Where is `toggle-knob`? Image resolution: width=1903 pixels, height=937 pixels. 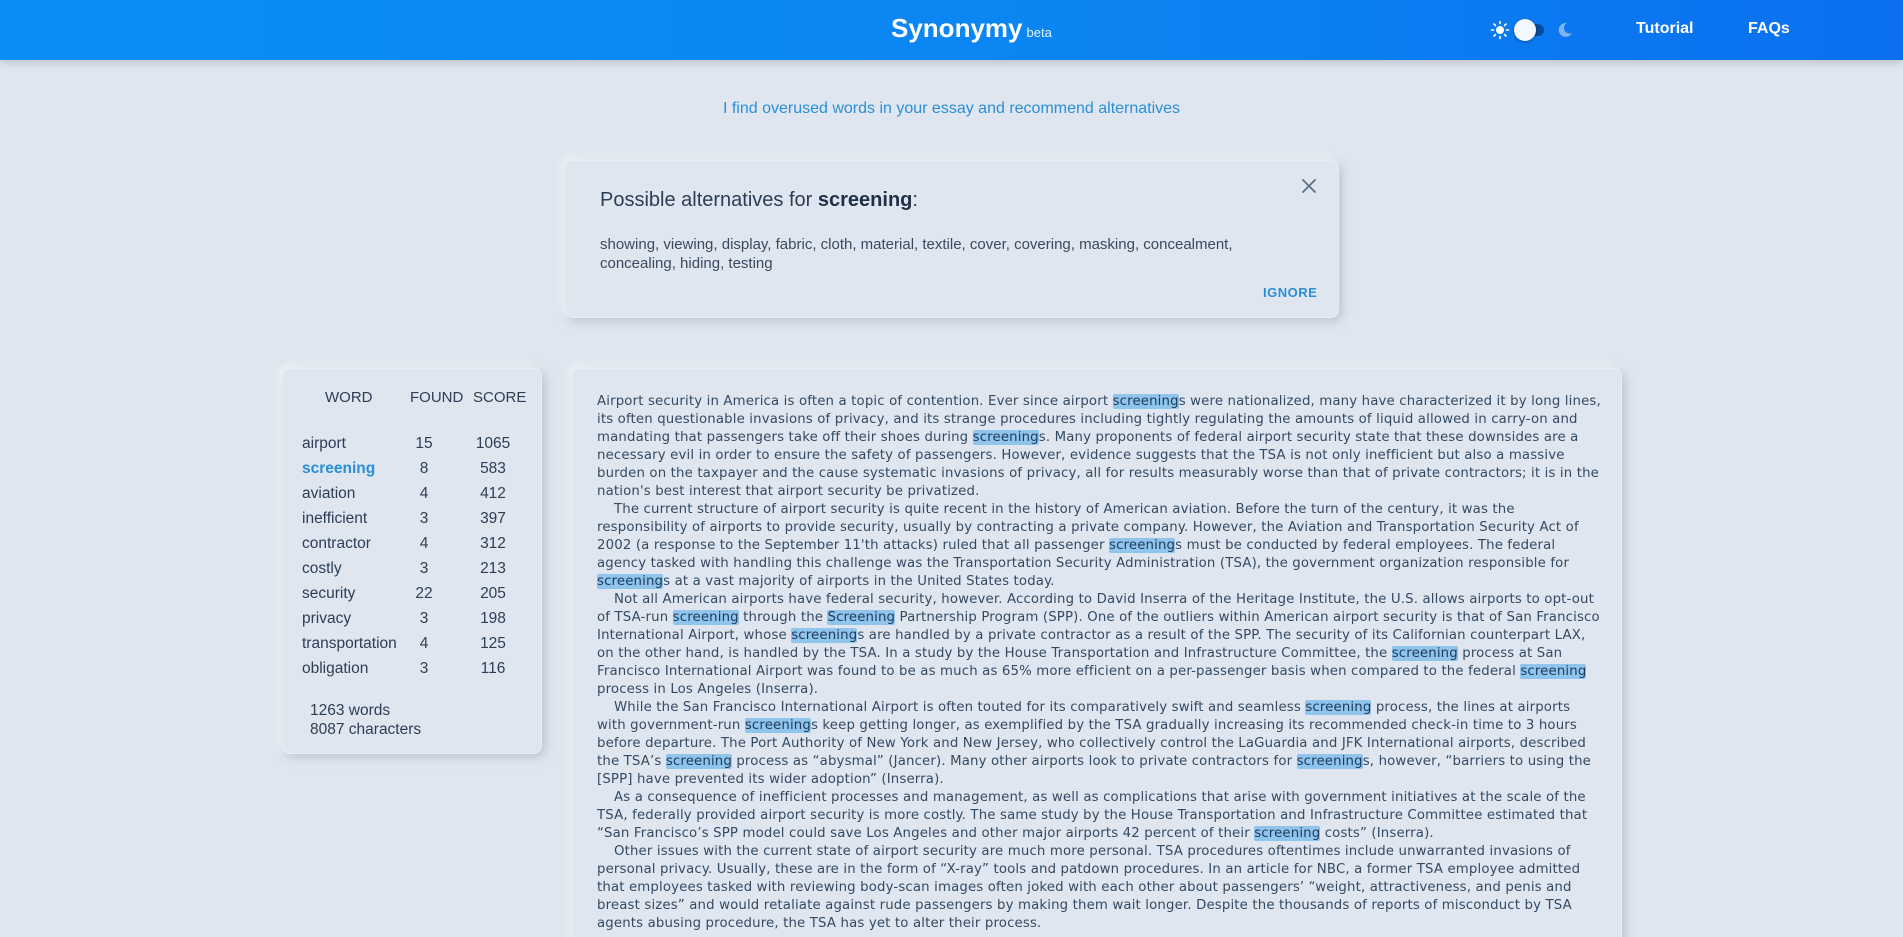 toggle-knob is located at coordinates (1525, 30).